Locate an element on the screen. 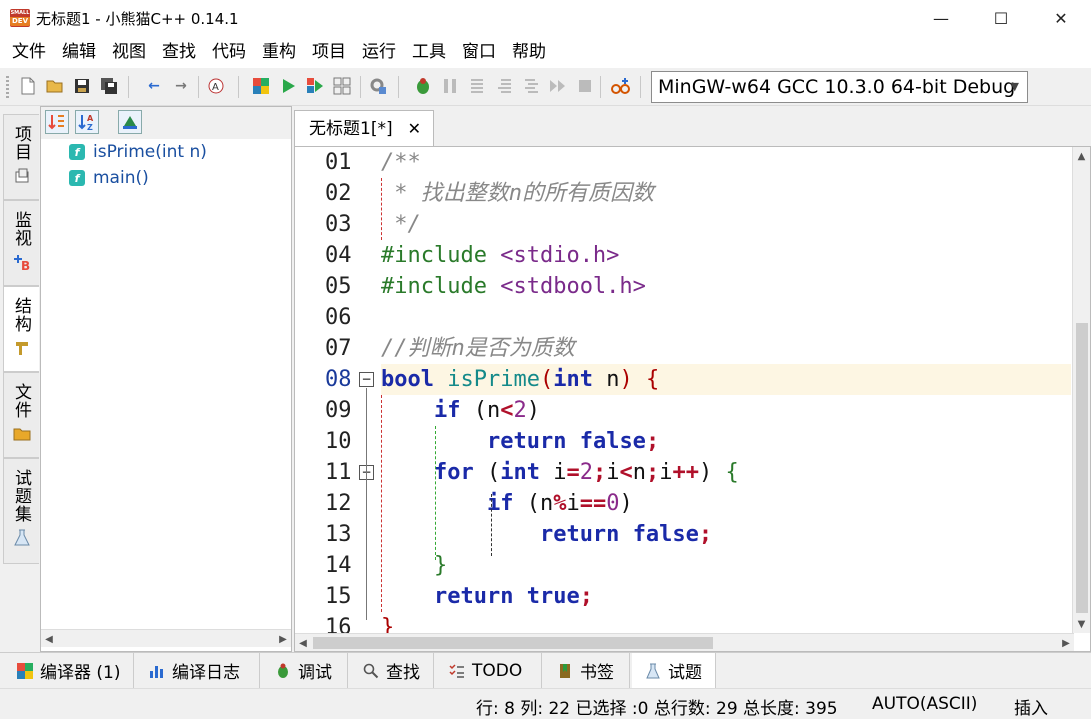 The height and width of the screenshot is (719, 1091). menu-search: 查找 is located at coordinates (179, 52).